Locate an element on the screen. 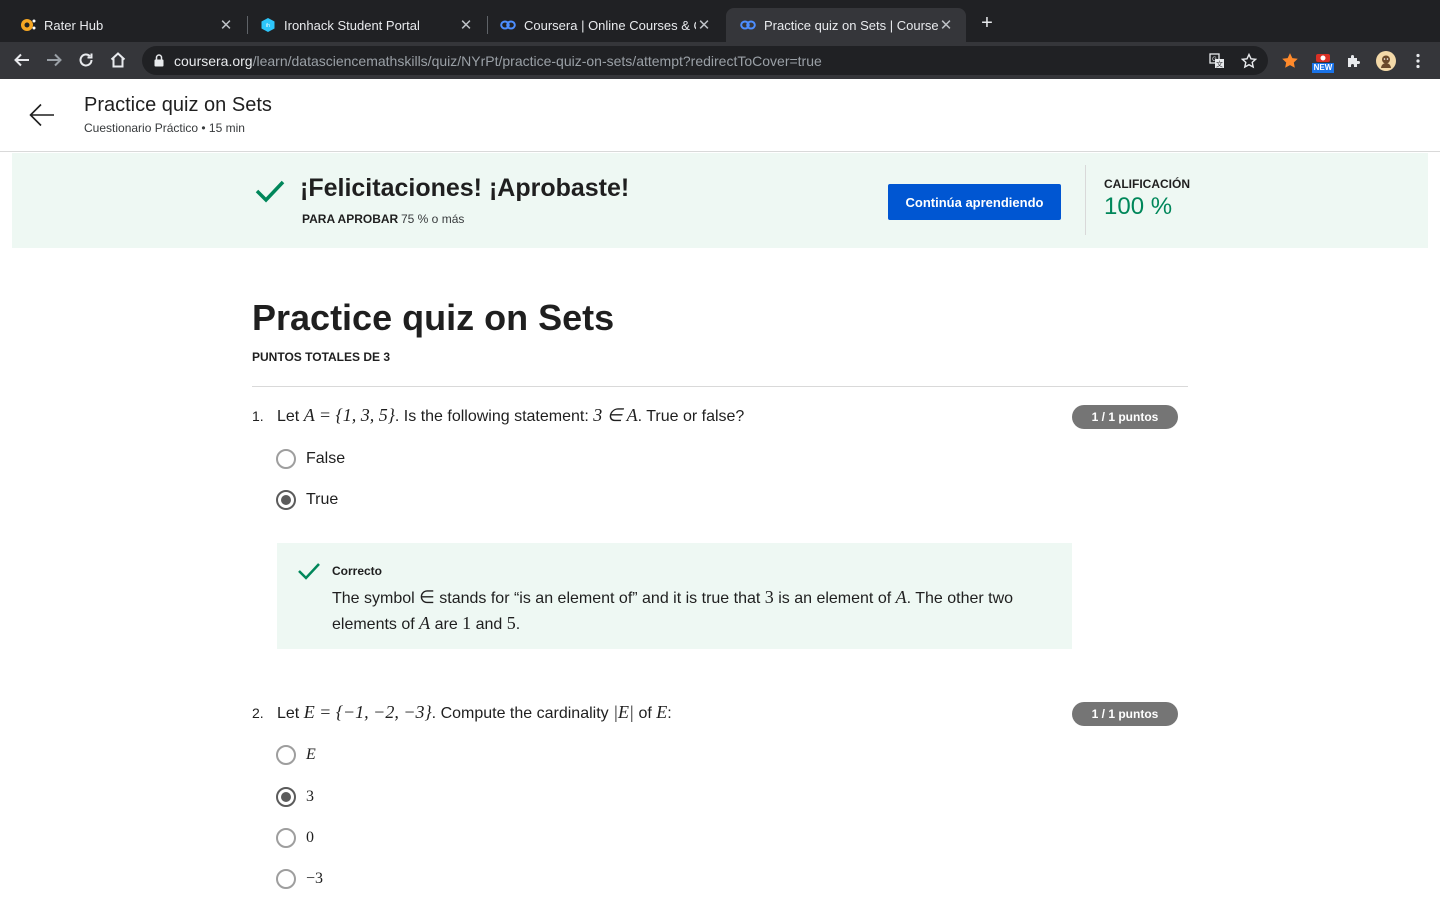 The height and width of the screenshot is (900, 1440). url-host: coursera.org is located at coordinates (213, 60).